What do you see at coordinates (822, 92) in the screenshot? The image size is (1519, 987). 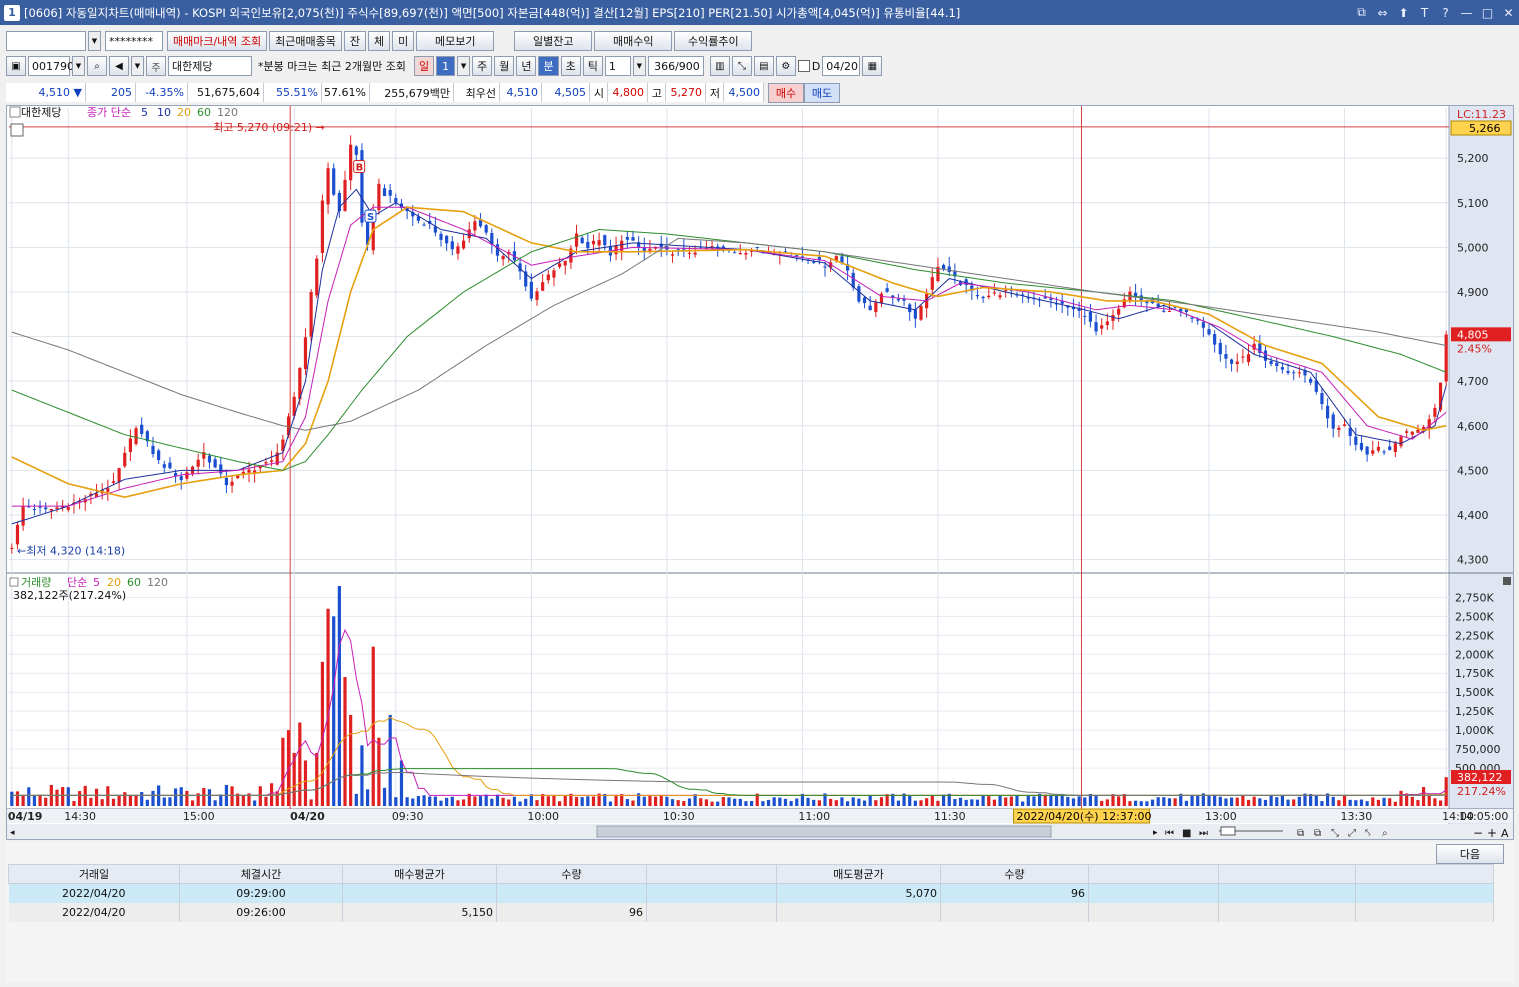 I see `sell-button: 매도` at bounding box center [822, 92].